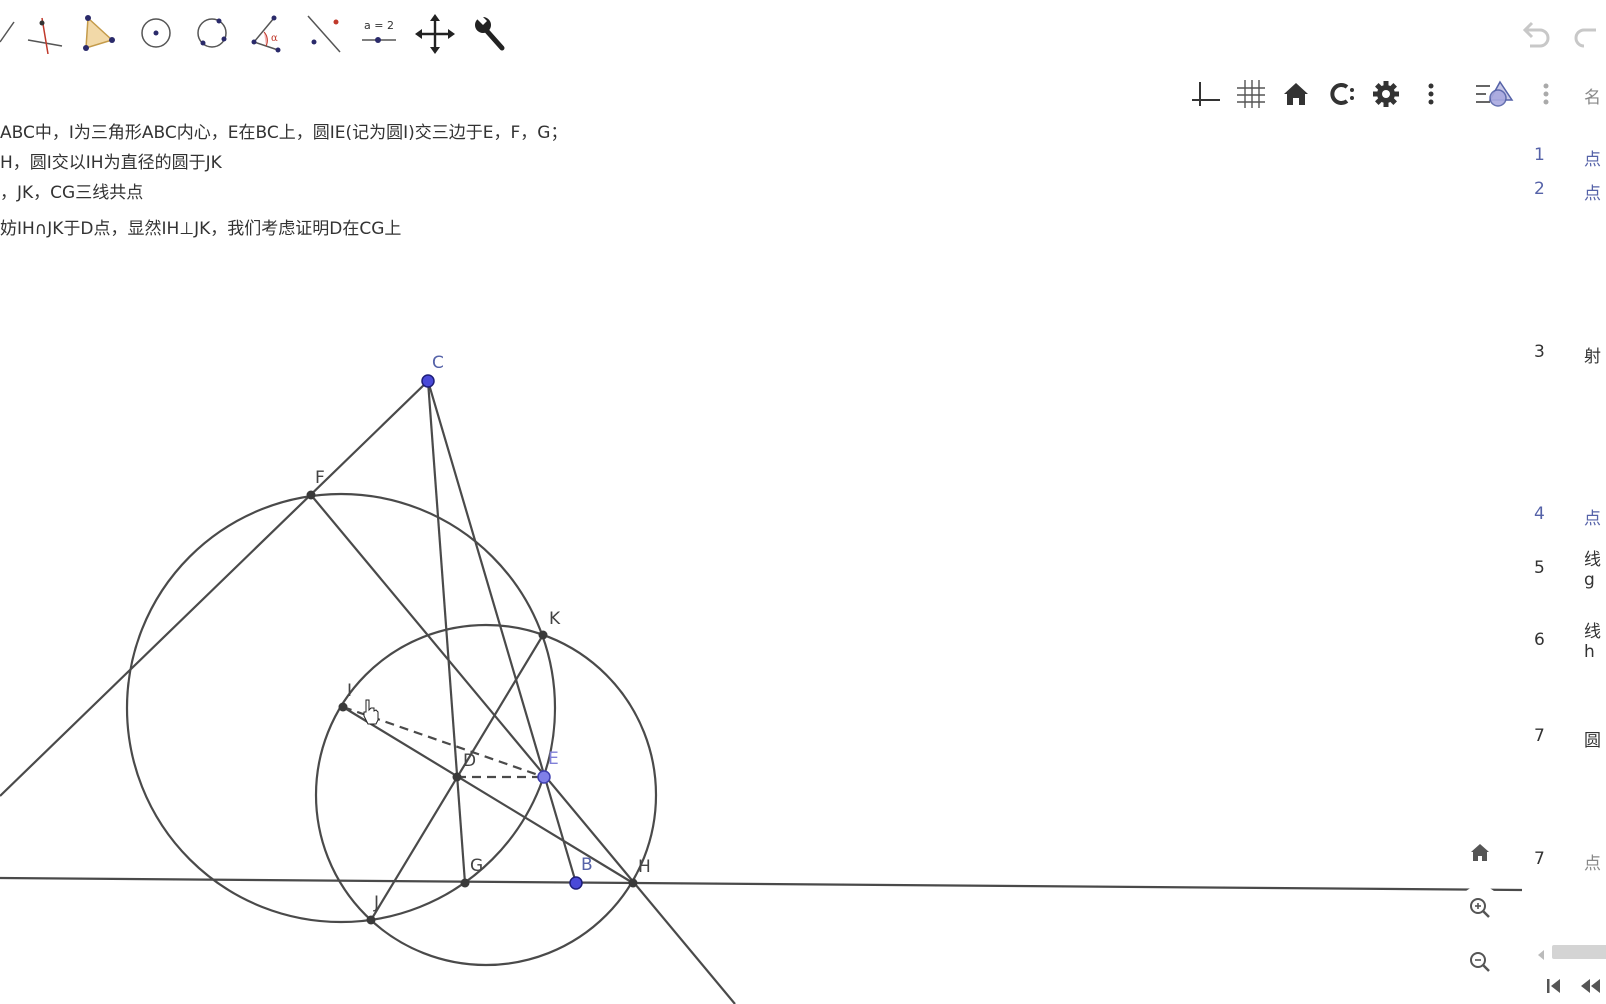 The image size is (1606, 1004). What do you see at coordinates (1480, 908) in the screenshot?
I see `zoom-in-icon` at bounding box center [1480, 908].